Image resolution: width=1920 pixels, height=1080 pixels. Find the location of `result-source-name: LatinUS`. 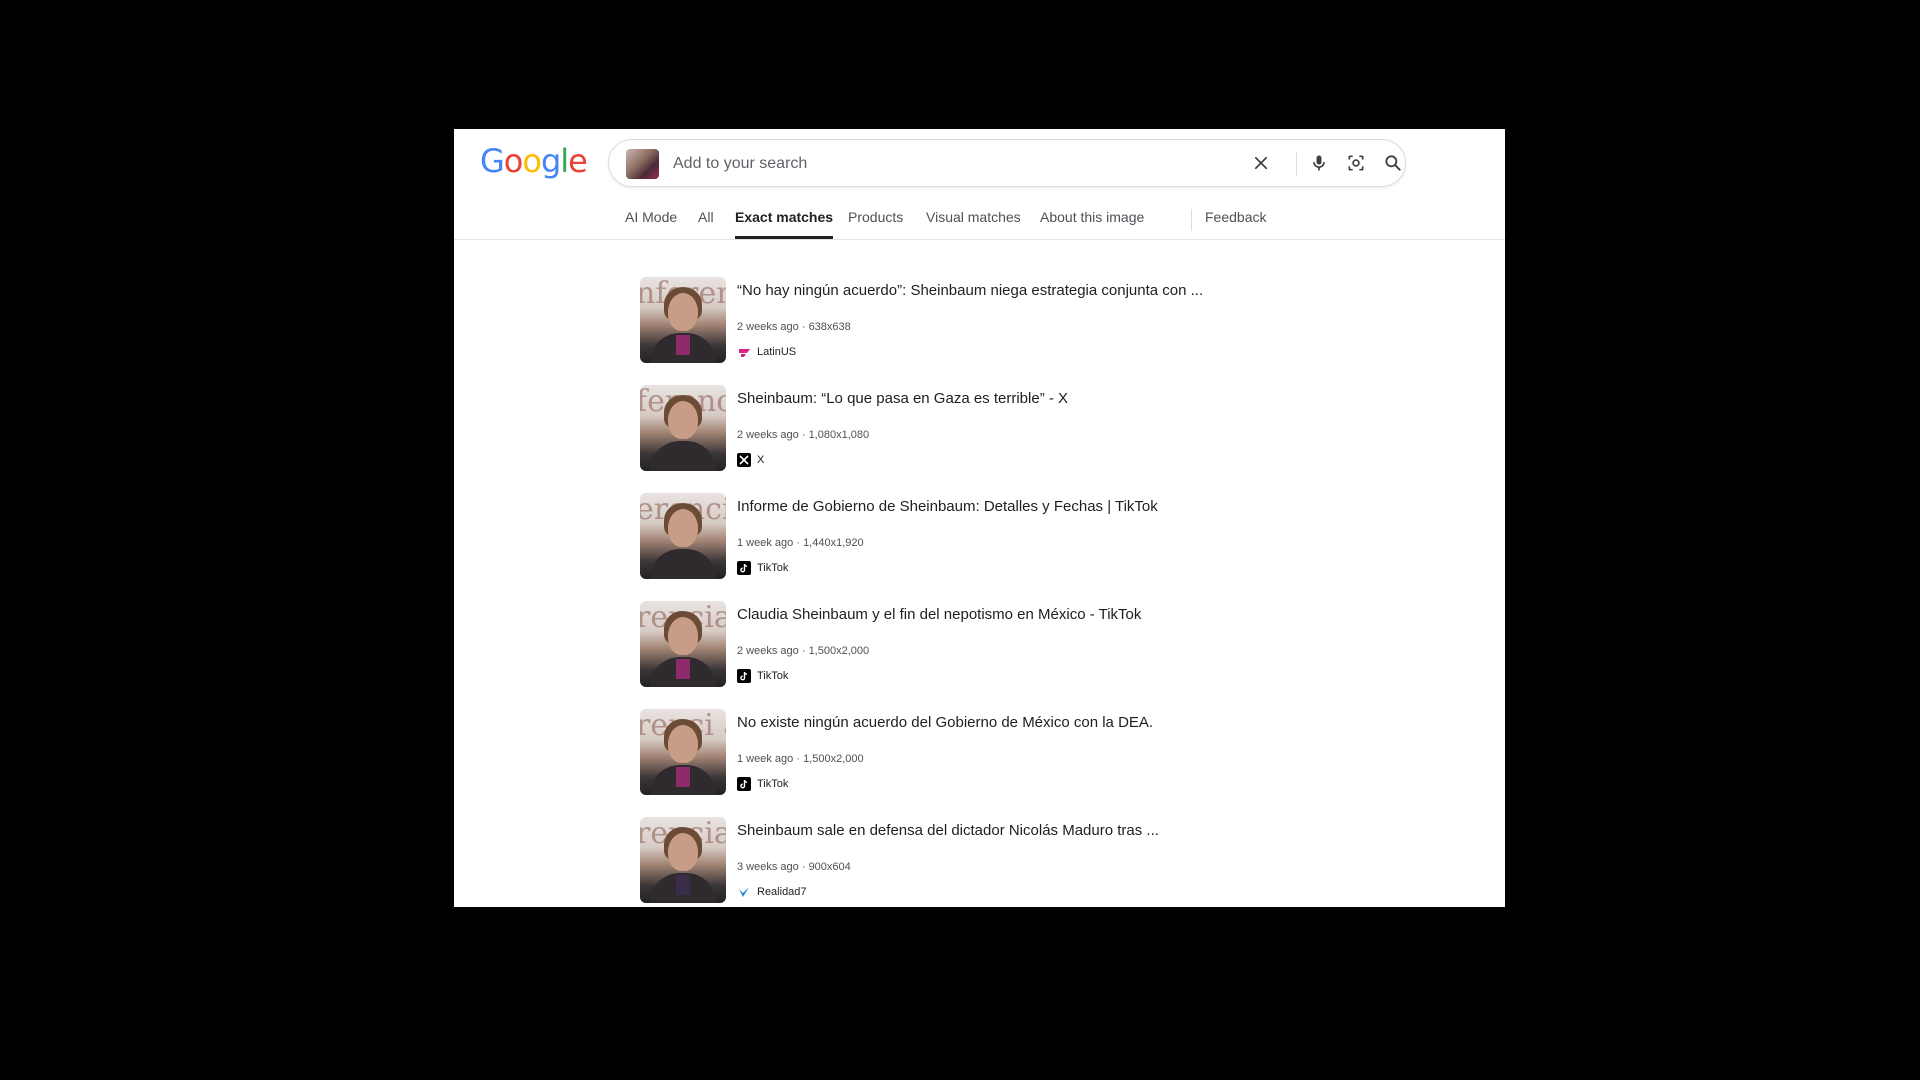

result-source-name: LatinUS is located at coordinates (777, 352).